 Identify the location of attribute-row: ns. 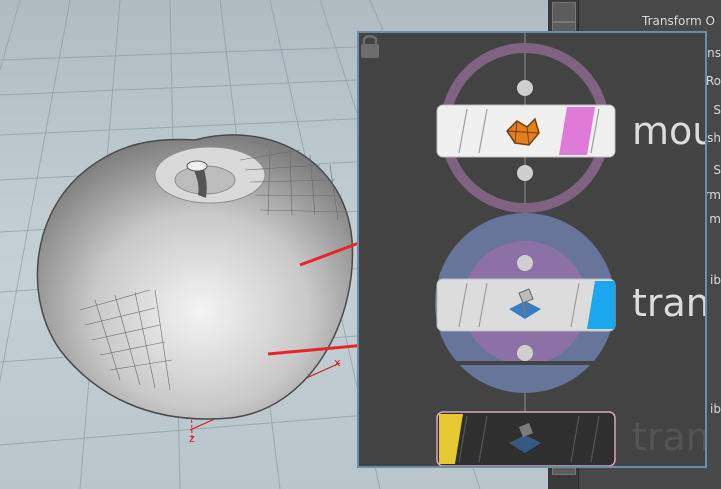
(714, 53).